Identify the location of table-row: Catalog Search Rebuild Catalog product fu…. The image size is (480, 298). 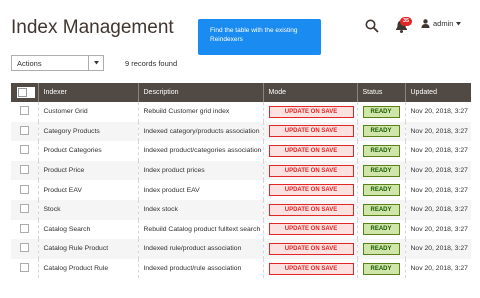
(241, 229).